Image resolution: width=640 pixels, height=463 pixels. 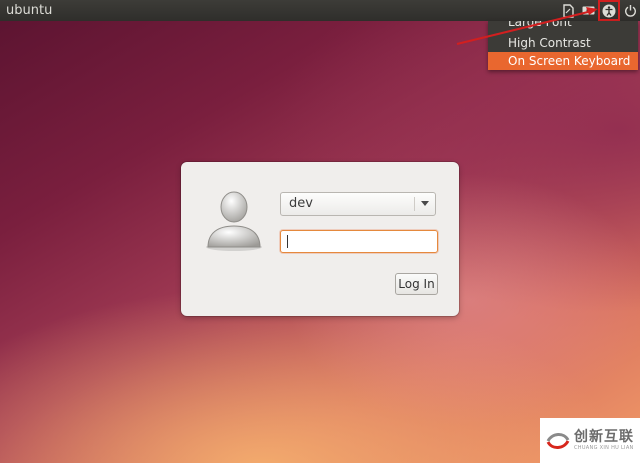 I want to click on indicator-area, so click(x=599, y=10).